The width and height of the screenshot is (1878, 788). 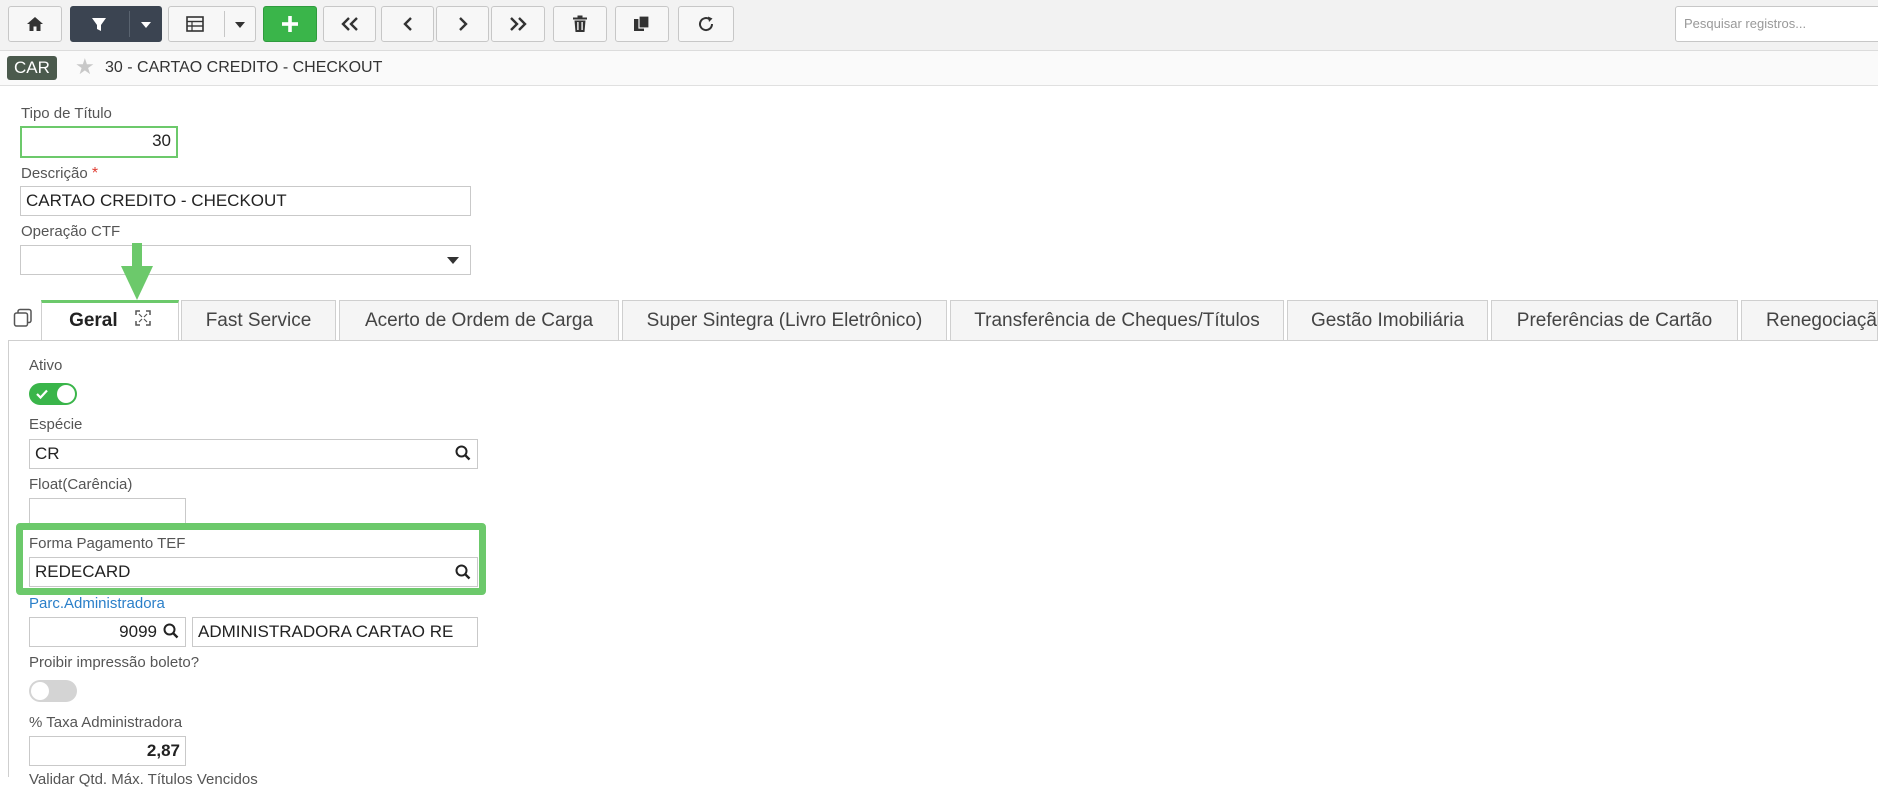 What do you see at coordinates (107, 543) in the screenshot?
I see `forma-pagamento-tef-label: Forma Pagamento TEF` at bounding box center [107, 543].